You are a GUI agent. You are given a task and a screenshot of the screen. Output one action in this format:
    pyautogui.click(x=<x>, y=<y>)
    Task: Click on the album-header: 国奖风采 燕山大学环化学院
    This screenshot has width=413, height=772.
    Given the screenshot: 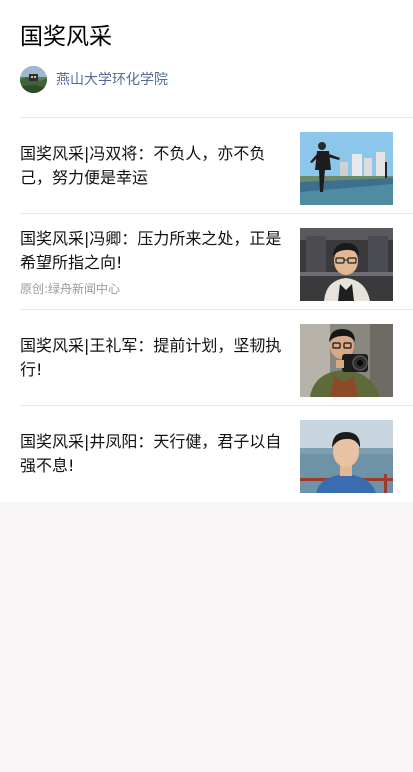 What is the action you would take?
    pyautogui.click(x=206, y=48)
    